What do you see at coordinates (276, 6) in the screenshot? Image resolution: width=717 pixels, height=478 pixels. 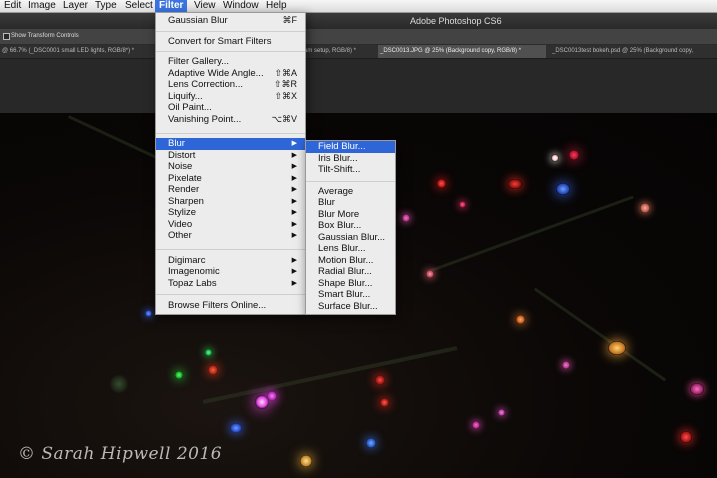 I see `menu-help: Help` at bounding box center [276, 6].